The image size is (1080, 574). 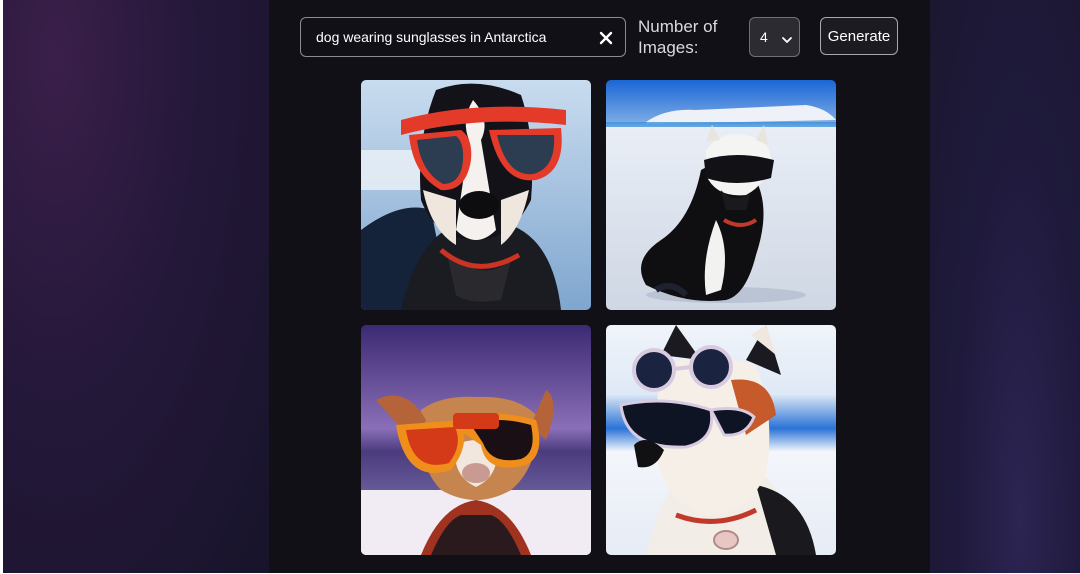 What do you see at coordinates (764, 37) in the screenshot?
I see `image-count-value: 4` at bounding box center [764, 37].